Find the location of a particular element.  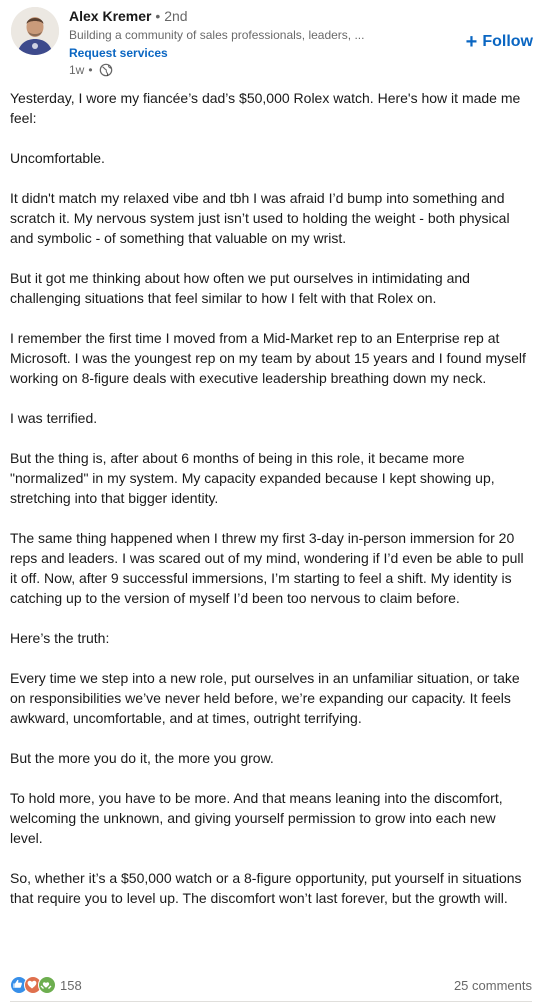

globe-icon is located at coordinates (106, 70).